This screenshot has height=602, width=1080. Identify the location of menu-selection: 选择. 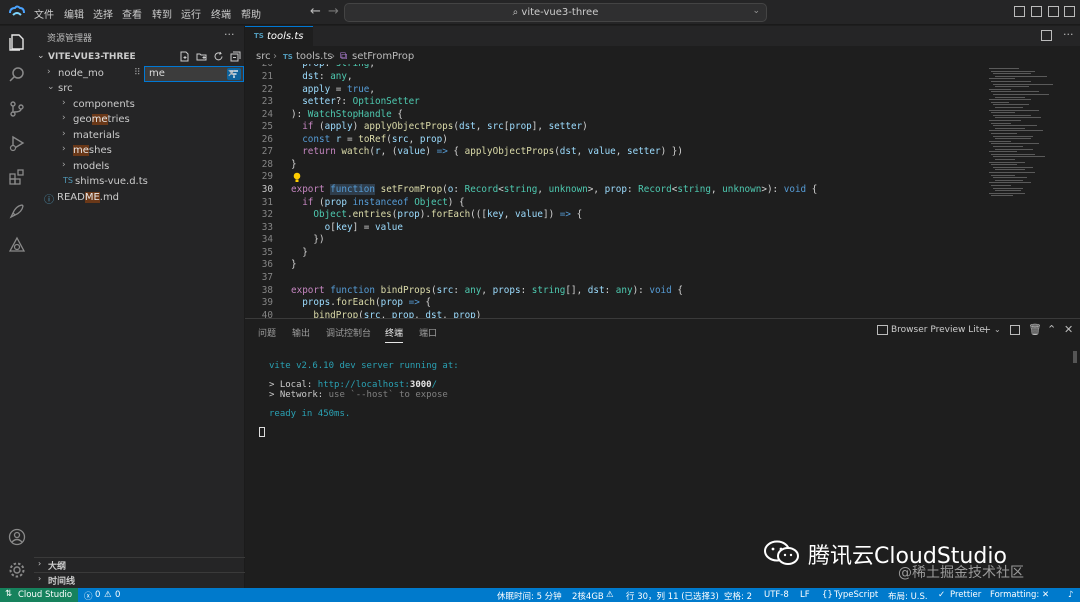
(103, 13).